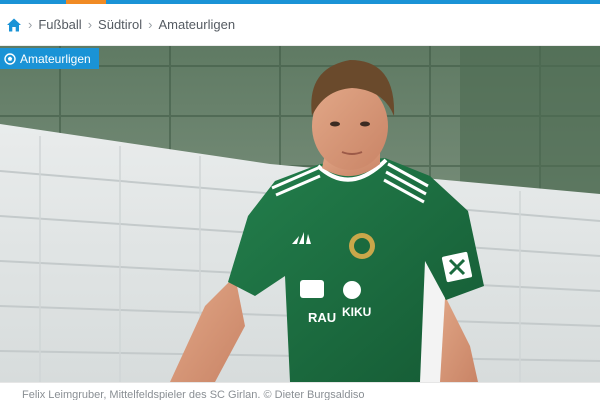 The image size is (600, 400). Describe the element at coordinates (356, 312) in the screenshot. I see `jersey-brand-text: KIKU` at that location.